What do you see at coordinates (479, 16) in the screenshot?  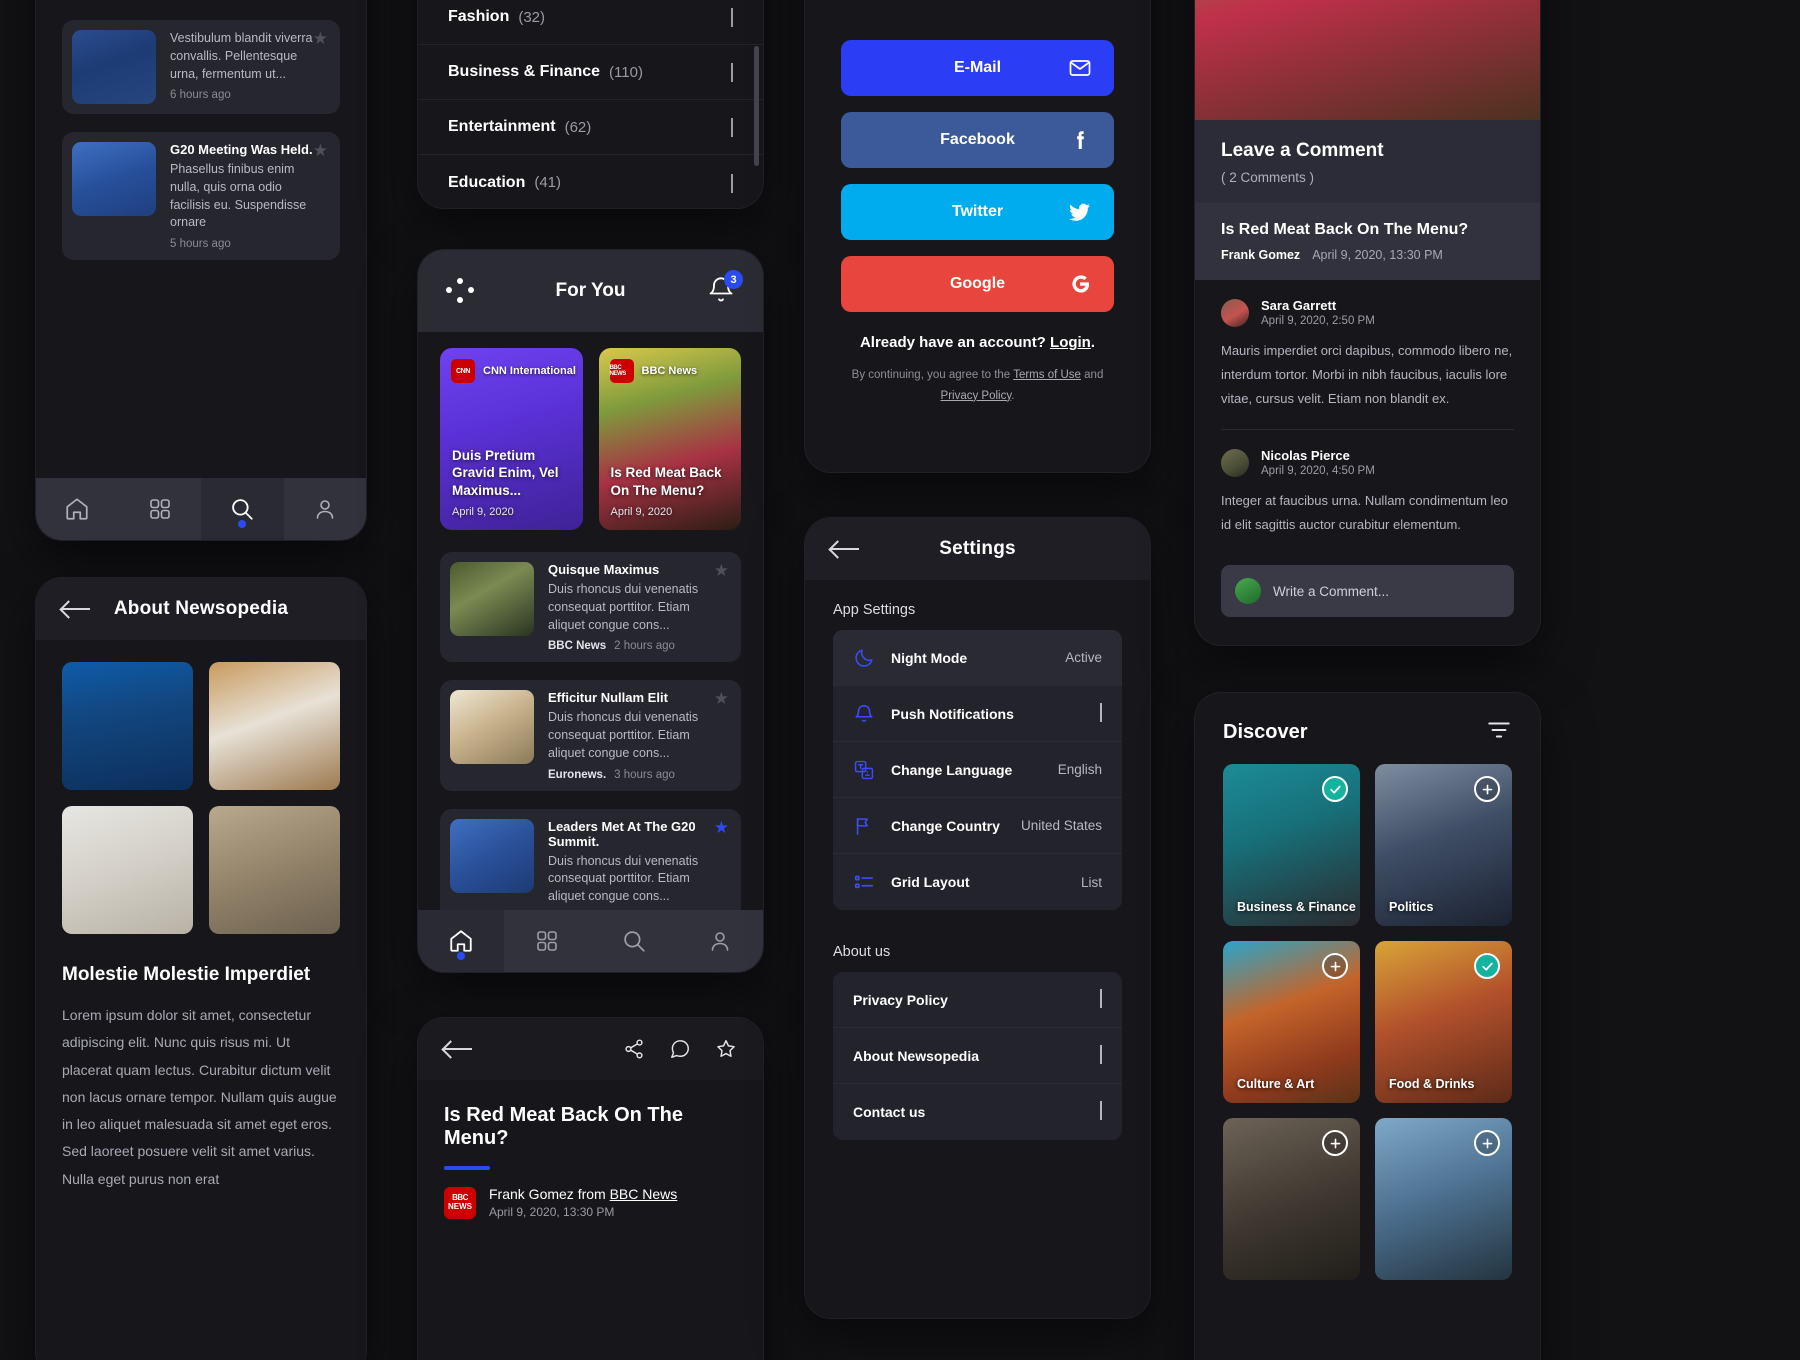 I see `category-label: Fashion` at bounding box center [479, 16].